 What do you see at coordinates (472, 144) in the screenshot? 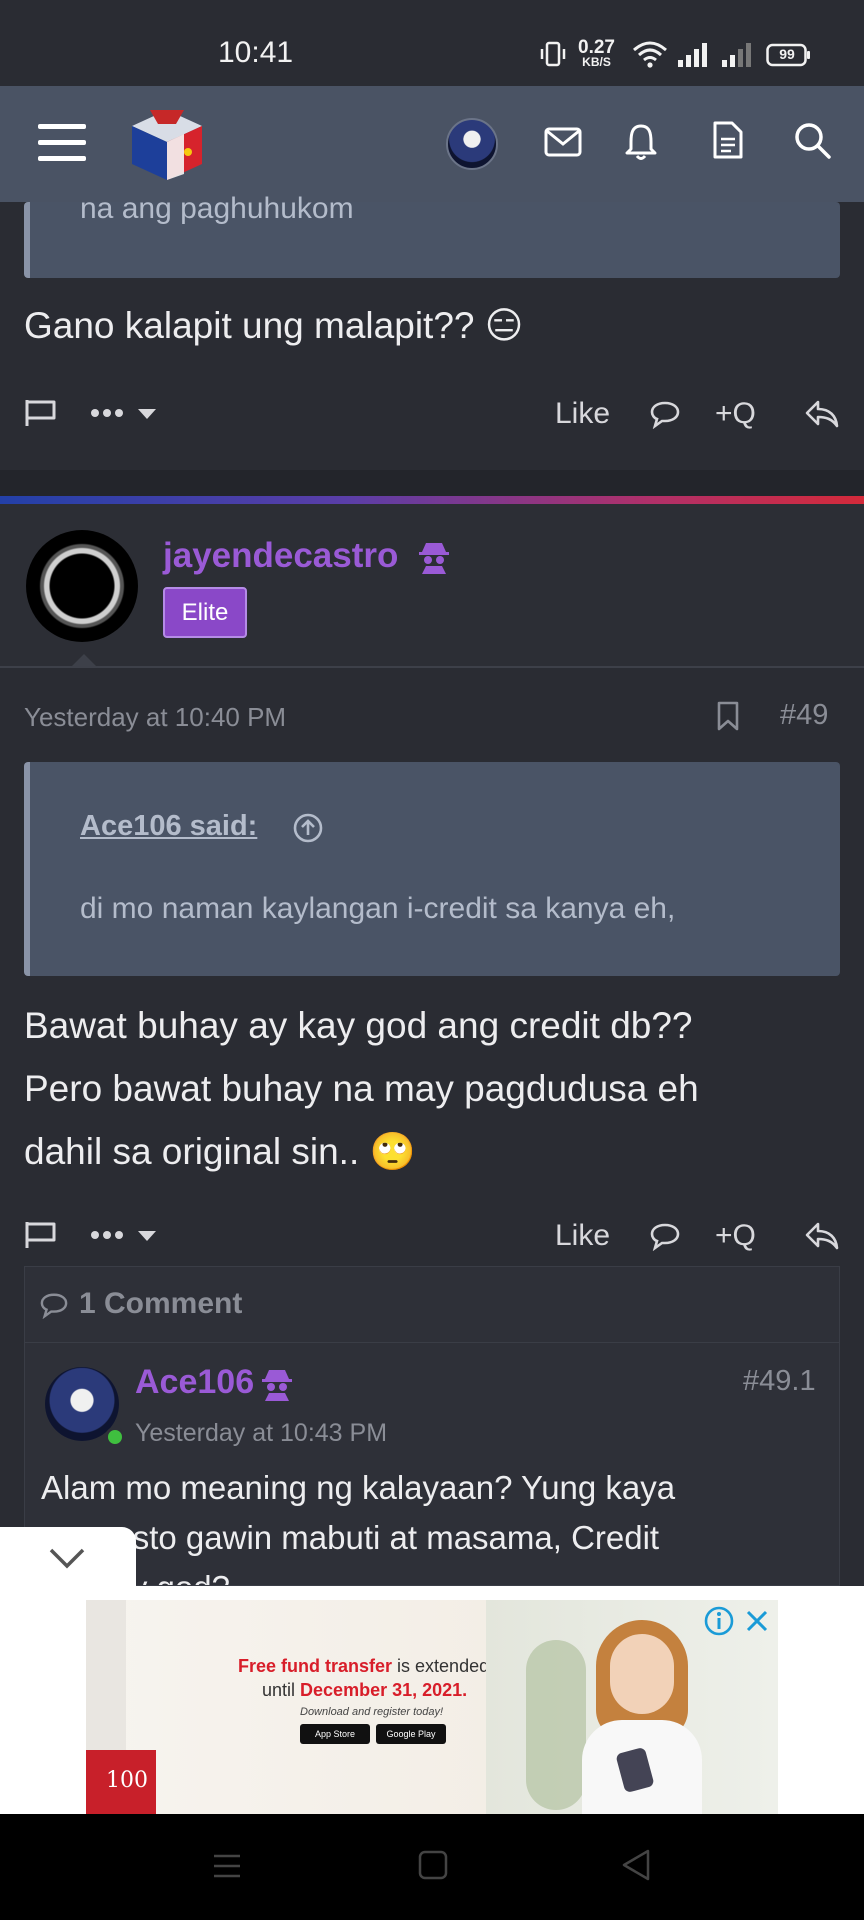
I see `avatar` at bounding box center [472, 144].